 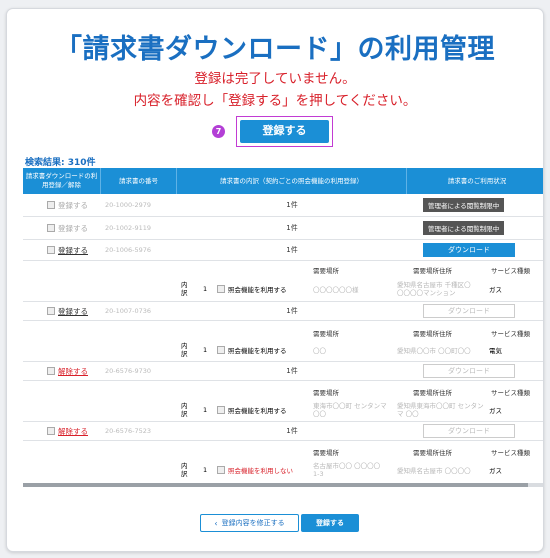 What do you see at coordinates (283, 250) in the screenshot?
I see `table-row: 登録する 20-1006-5976 1件 ダウンロード` at bounding box center [283, 250].